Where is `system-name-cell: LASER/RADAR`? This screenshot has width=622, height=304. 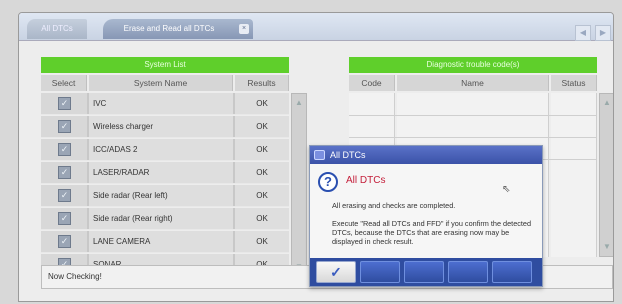 system-name-cell: LASER/RADAR is located at coordinates (161, 172).